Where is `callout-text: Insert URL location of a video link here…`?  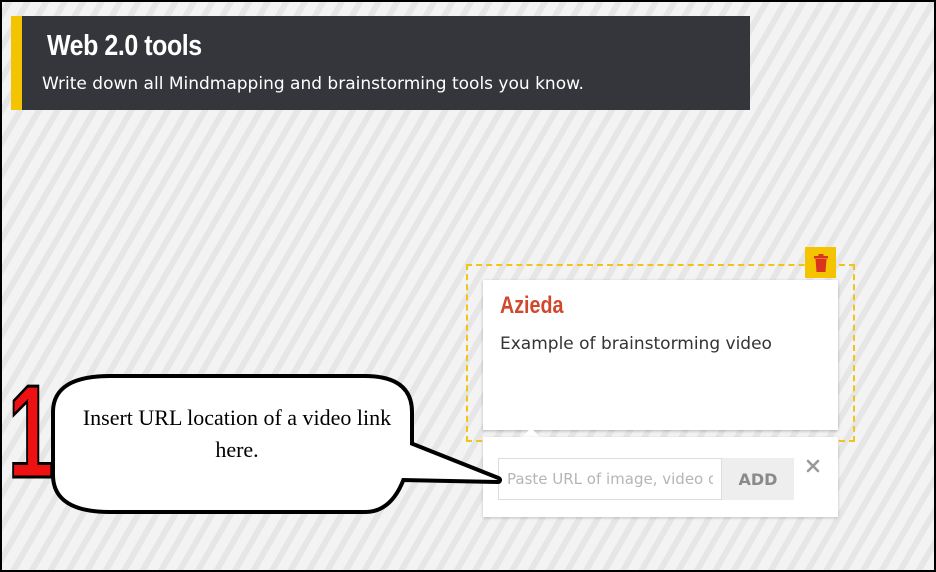
callout-text: Insert URL location of a video link here… is located at coordinates (237, 433).